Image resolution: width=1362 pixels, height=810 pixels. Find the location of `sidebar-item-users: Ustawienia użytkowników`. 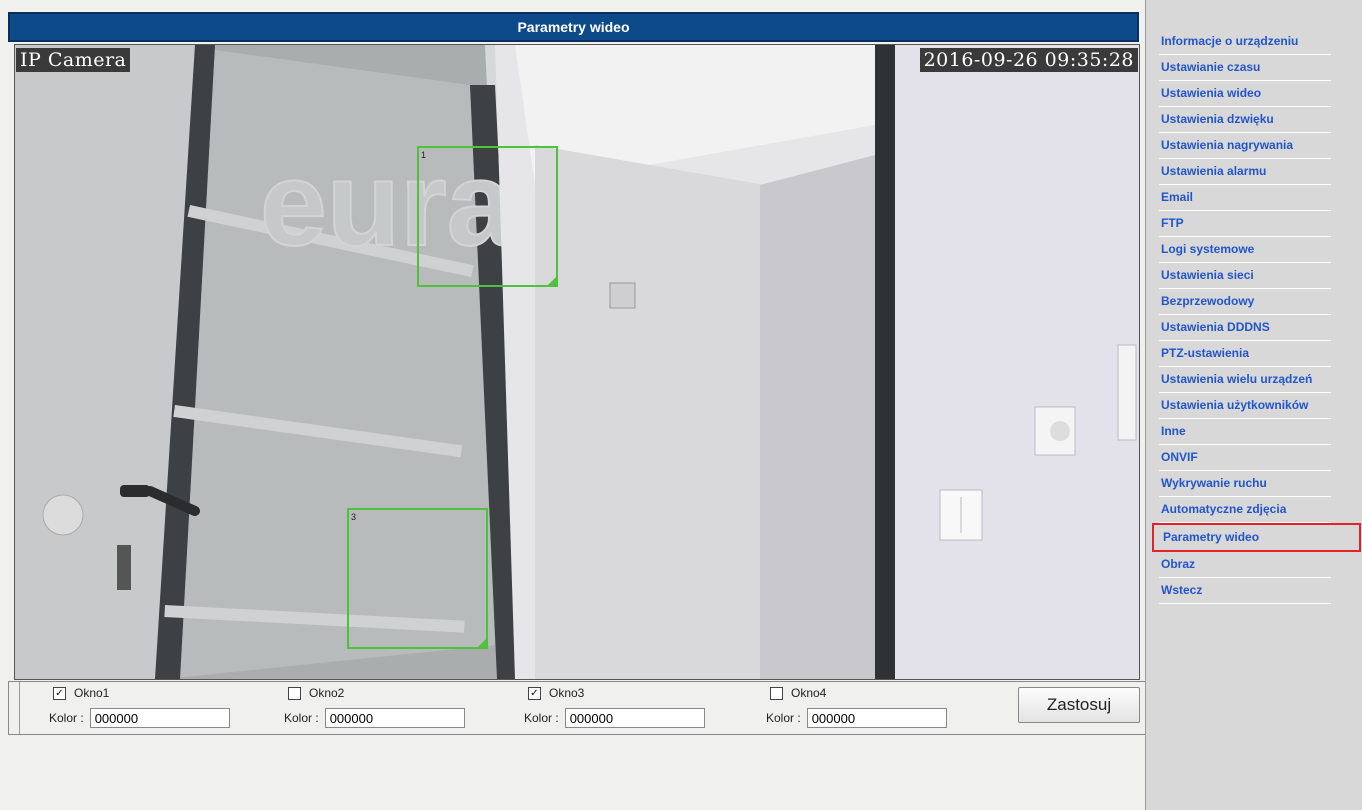

sidebar-item-users: Ustawienia użytkowników is located at coordinates (1245, 406).